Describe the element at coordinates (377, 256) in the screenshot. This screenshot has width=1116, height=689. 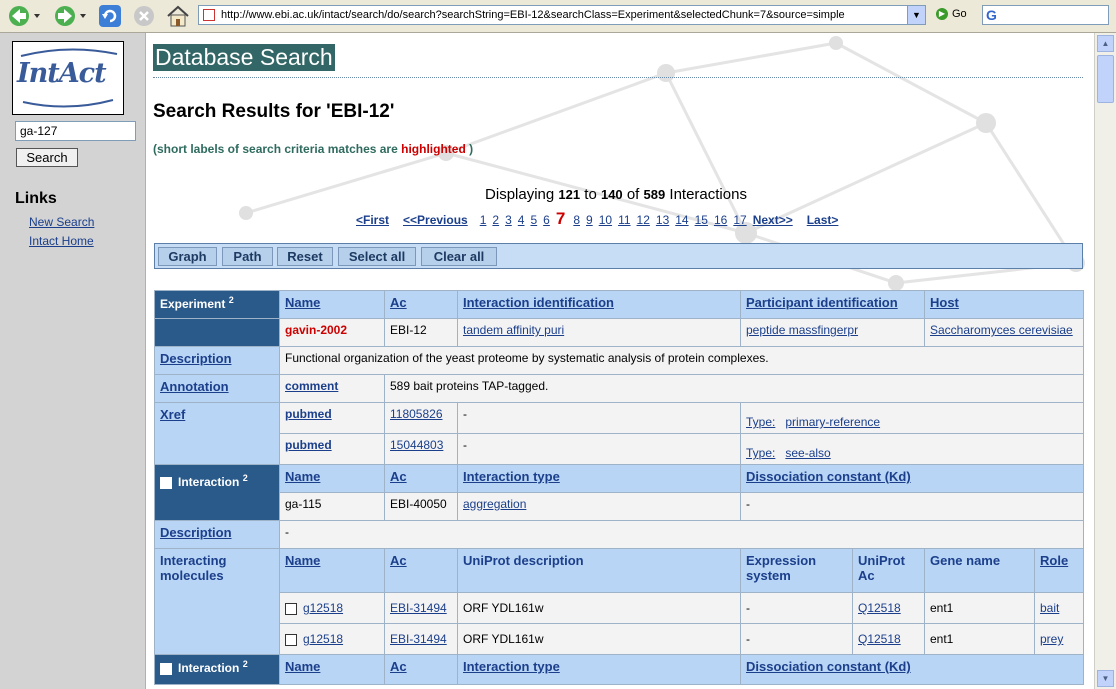
I see `select-all-button: Select all` at that location.